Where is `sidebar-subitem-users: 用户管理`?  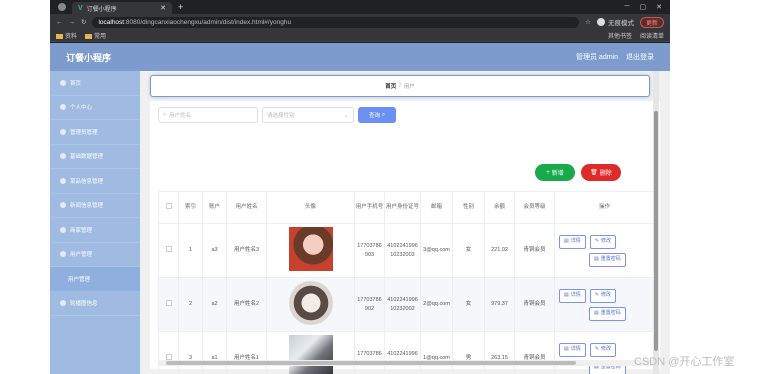 sidebar-subitem-users: 用户管理 is located at coordinates (95, 279).